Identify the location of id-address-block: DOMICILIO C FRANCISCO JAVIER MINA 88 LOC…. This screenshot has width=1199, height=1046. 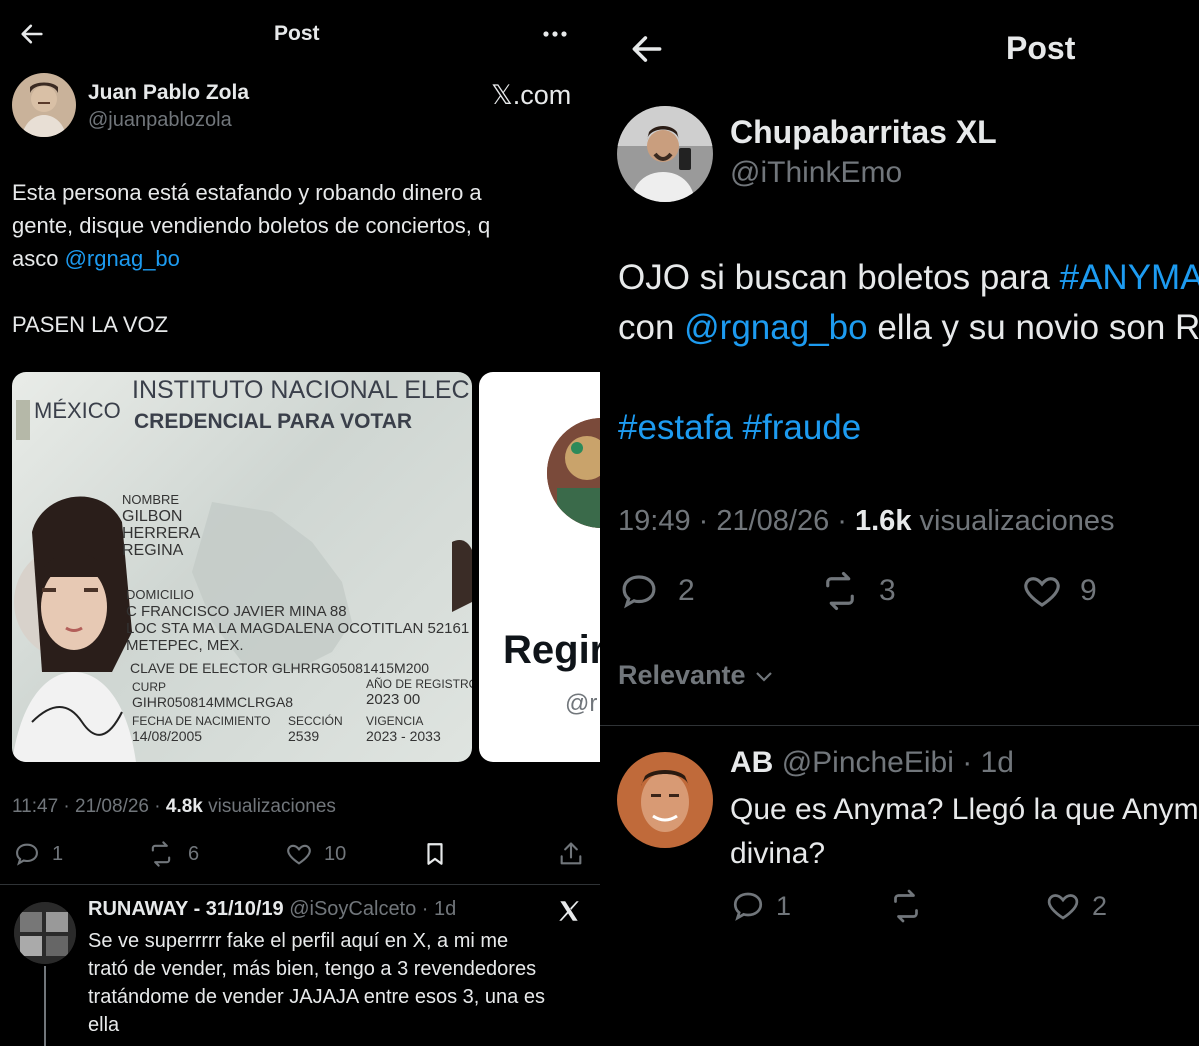
(297, 620).